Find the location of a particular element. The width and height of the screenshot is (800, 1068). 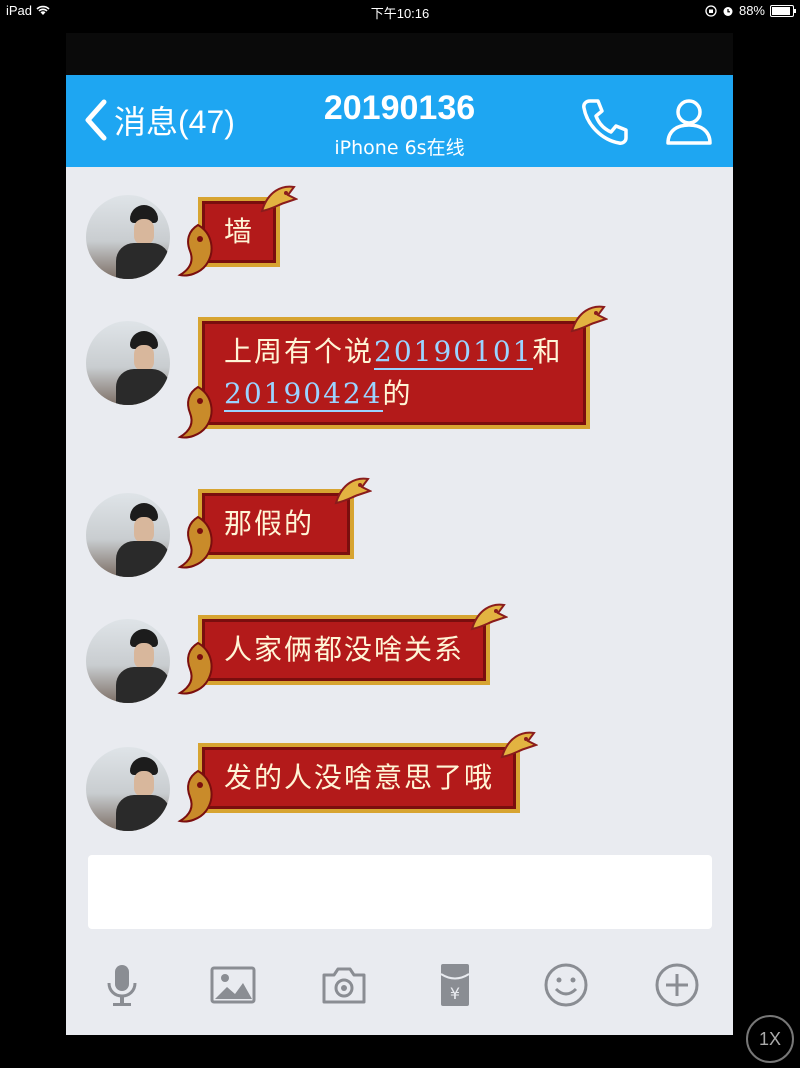

red-packet-icon: ¥ is located at coordinates (455, 985).